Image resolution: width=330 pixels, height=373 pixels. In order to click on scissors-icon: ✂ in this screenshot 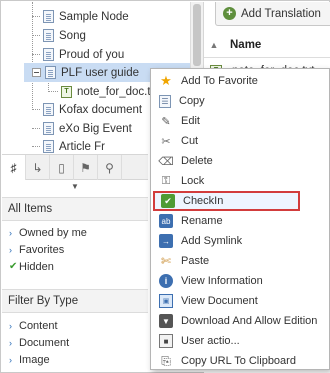, I will do `click(166, 141)`.